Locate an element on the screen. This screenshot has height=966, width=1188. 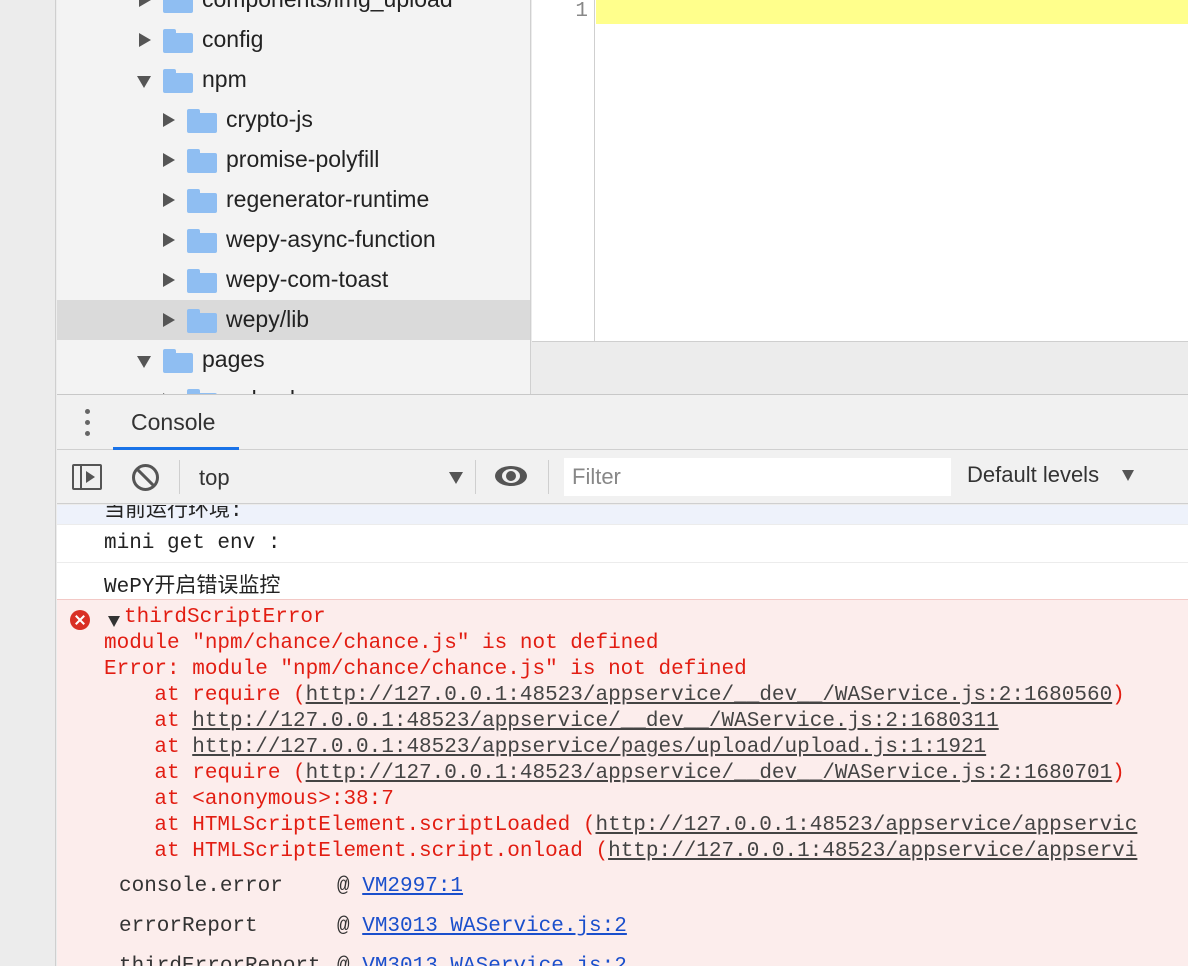
tree-item-label: upload is located at coordinates (260, 390).